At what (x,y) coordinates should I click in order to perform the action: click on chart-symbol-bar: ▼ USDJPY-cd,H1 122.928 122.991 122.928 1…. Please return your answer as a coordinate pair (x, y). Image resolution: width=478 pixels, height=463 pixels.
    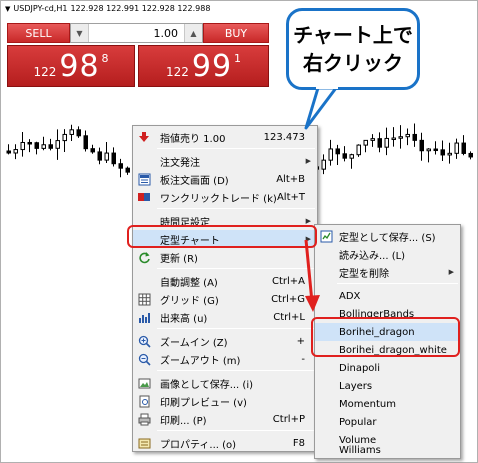
    Looking at the image, I should click on (107, 8).